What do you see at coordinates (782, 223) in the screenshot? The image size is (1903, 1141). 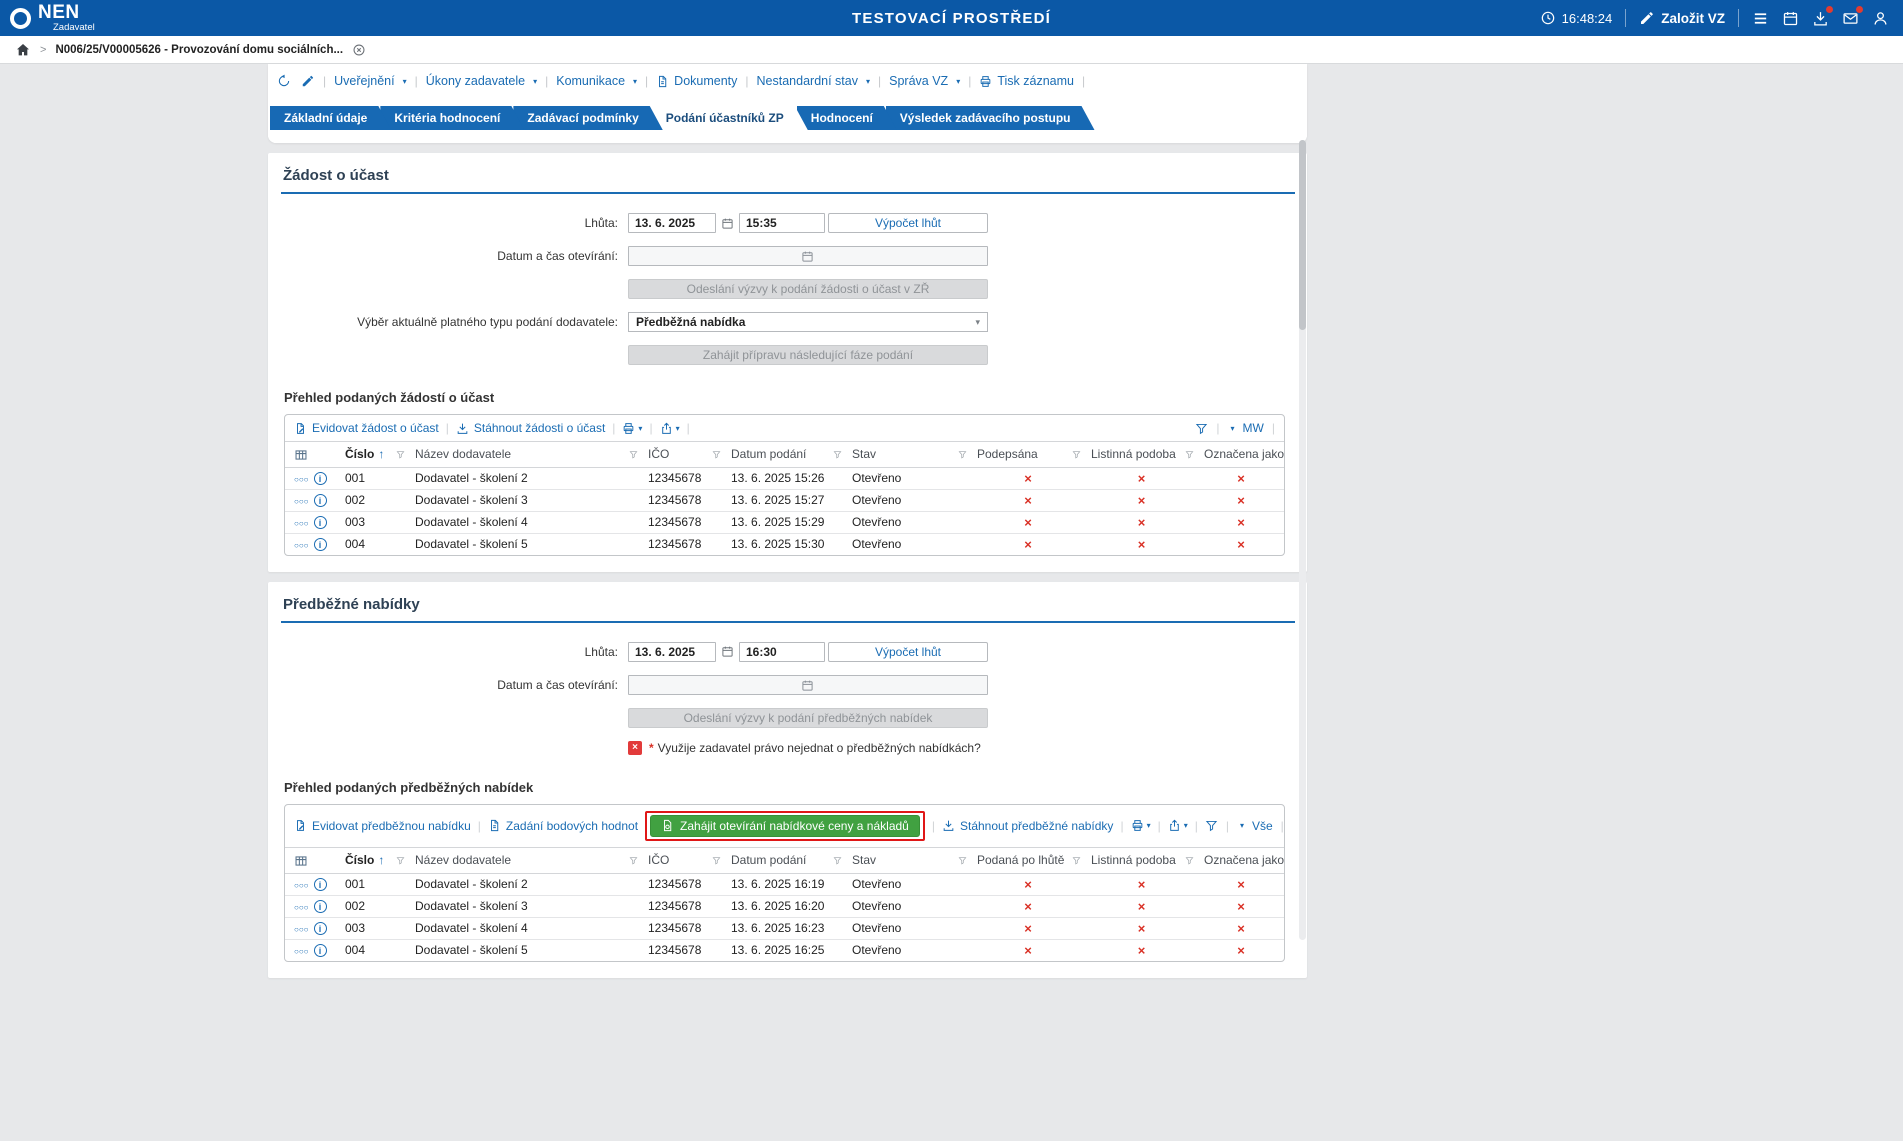 I see `lhuta-time-input: 15:35` at bounding box center [782, 223].